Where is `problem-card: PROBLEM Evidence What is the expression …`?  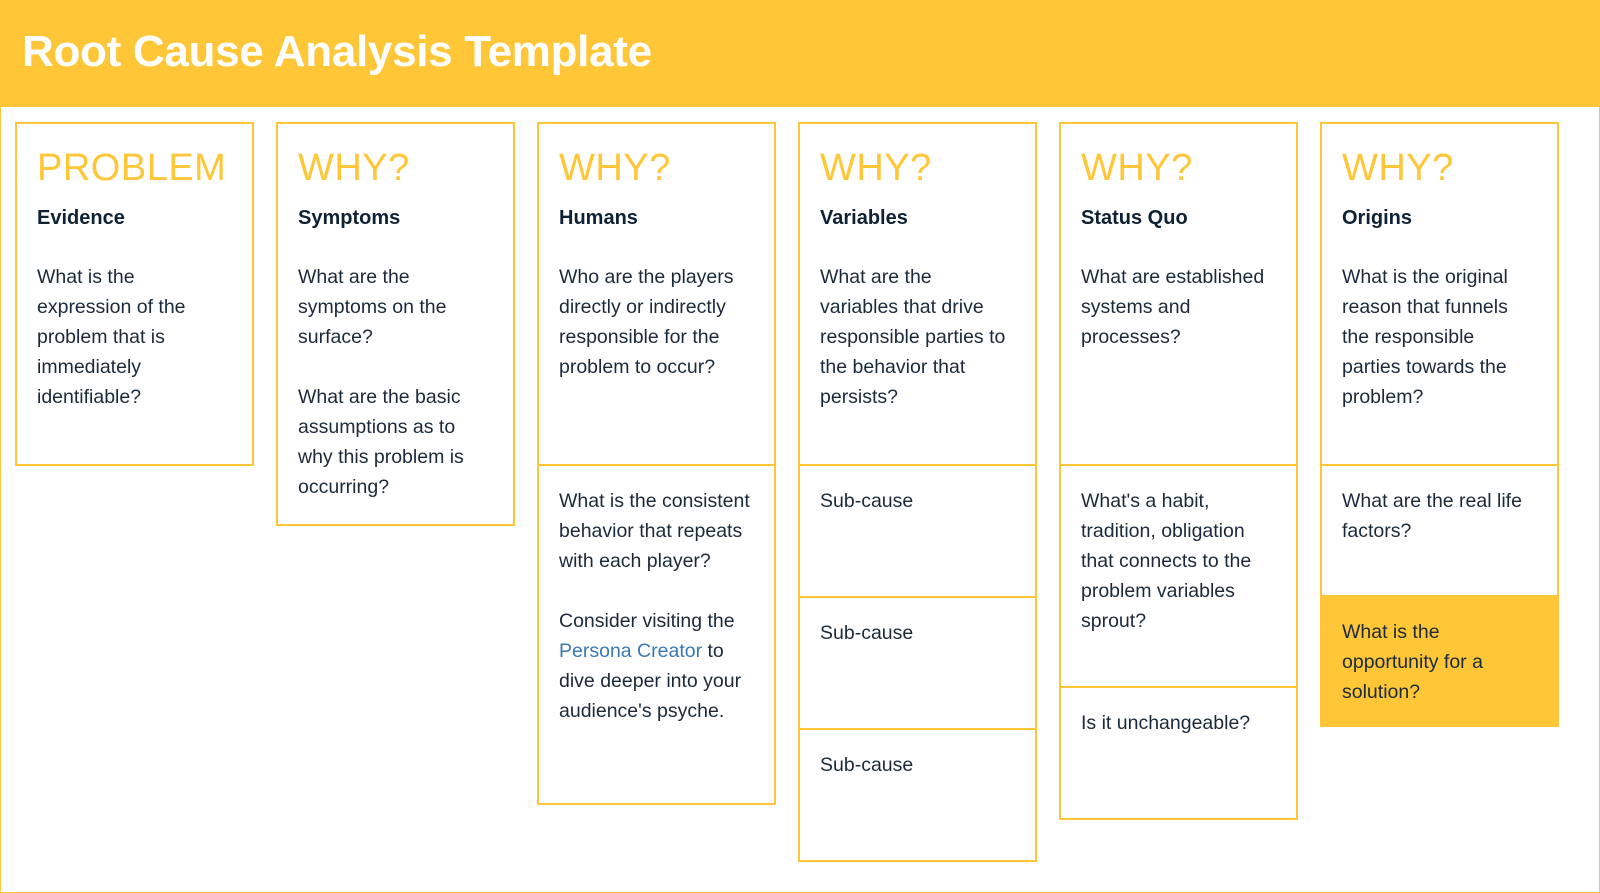 problem-card: PROBLEM Evidence What is the expression … is located at coordinates (134, 294).